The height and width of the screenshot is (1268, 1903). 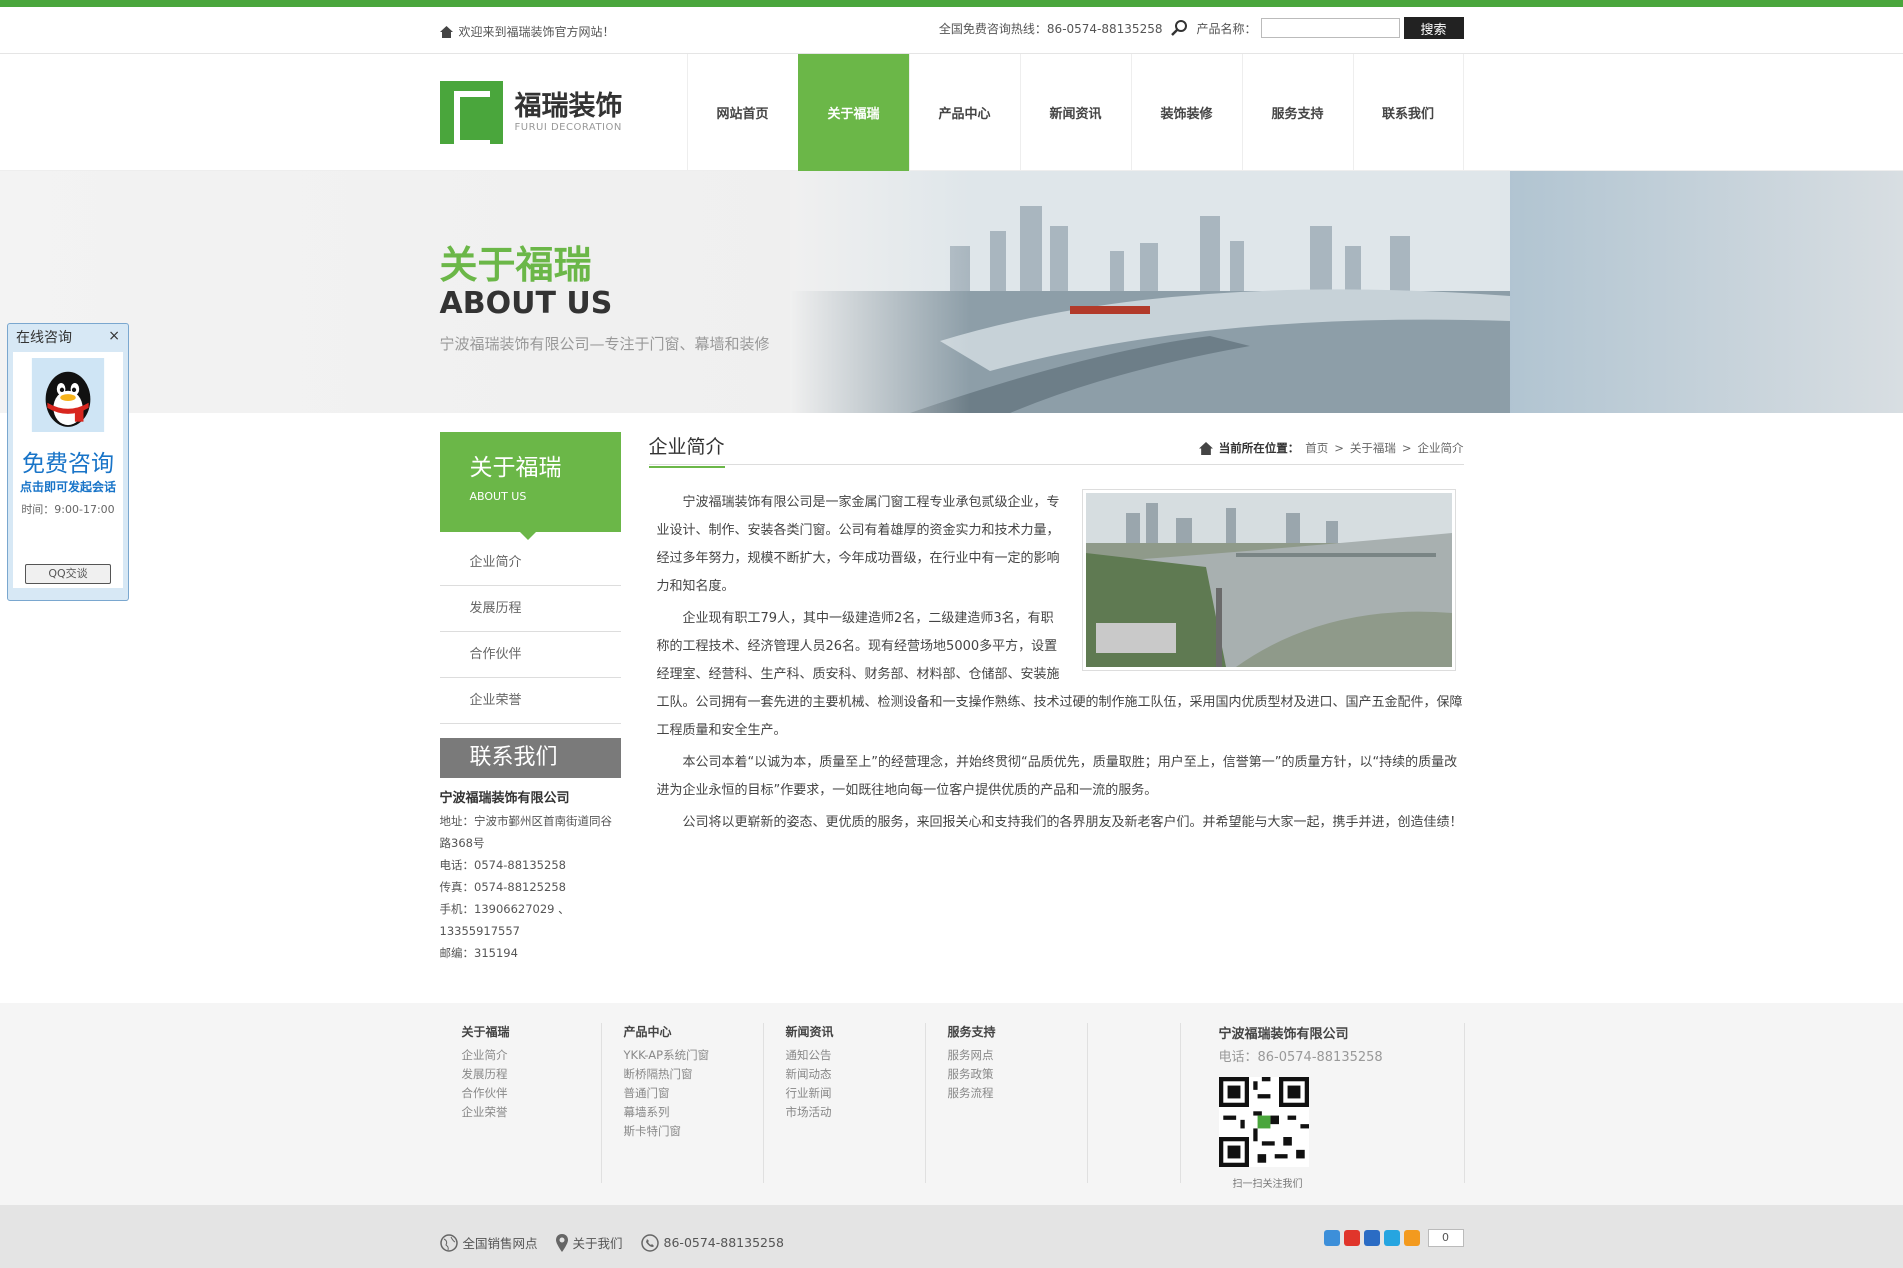 I want to click on tencent-weibo-share-icon, so click(x=1391, y=1238).